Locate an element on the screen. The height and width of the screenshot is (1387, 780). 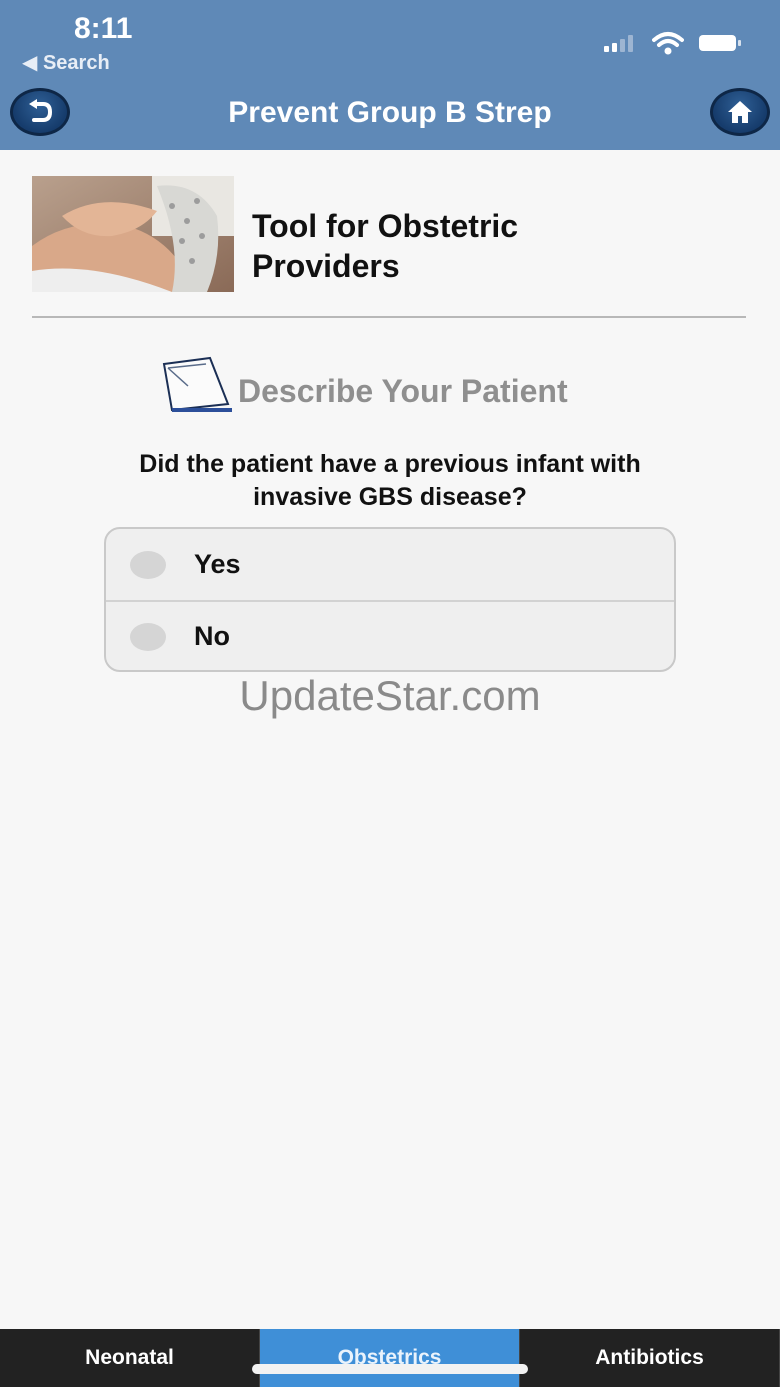
home-button is located at coordinates (740, 112).